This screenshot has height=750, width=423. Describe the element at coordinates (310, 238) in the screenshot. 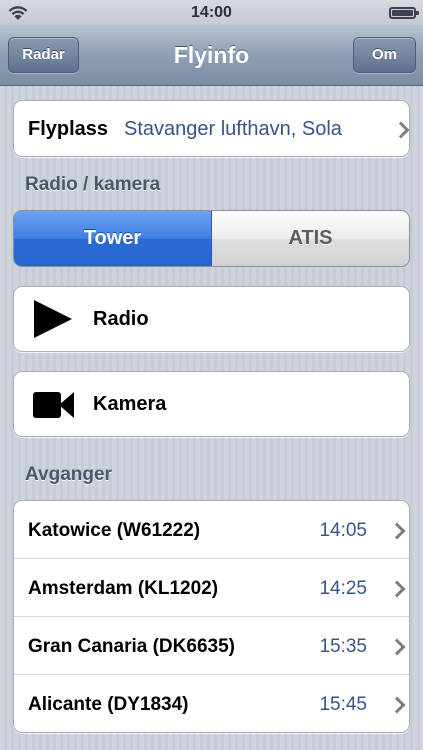

I see `segment-atis: ATIS` at that location.